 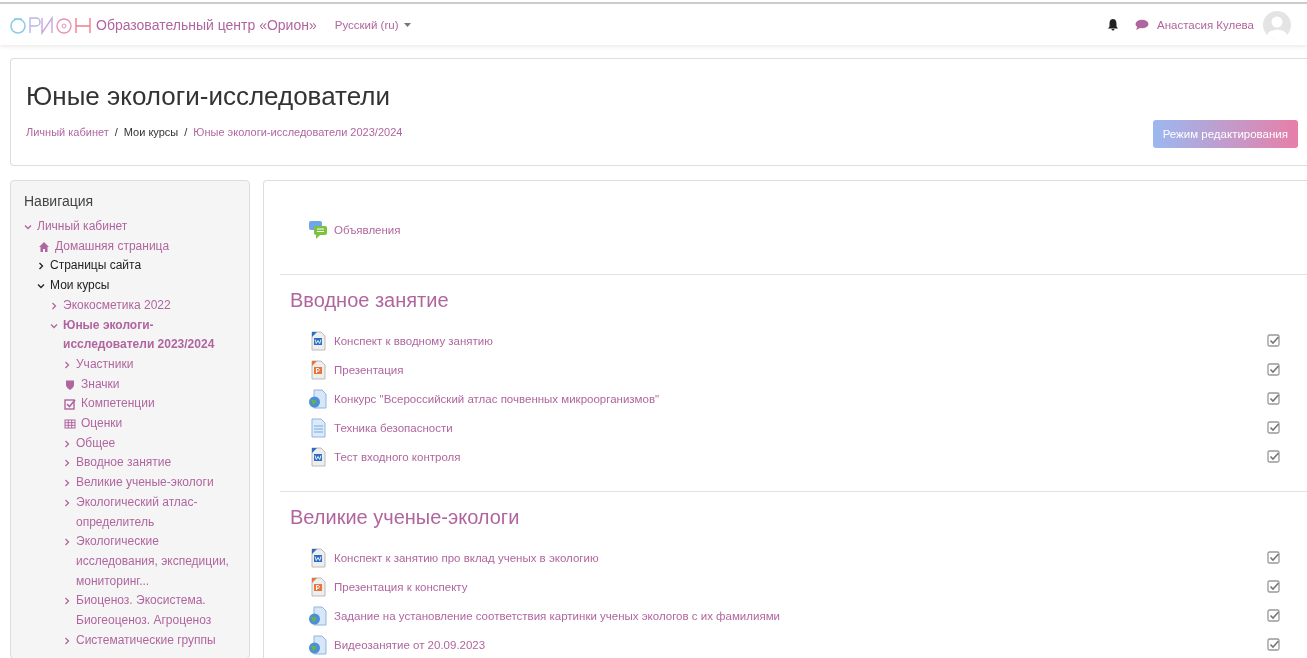 I want to click on site-name-link: Образовательный центр «Орион», so click(x=206, y=24).